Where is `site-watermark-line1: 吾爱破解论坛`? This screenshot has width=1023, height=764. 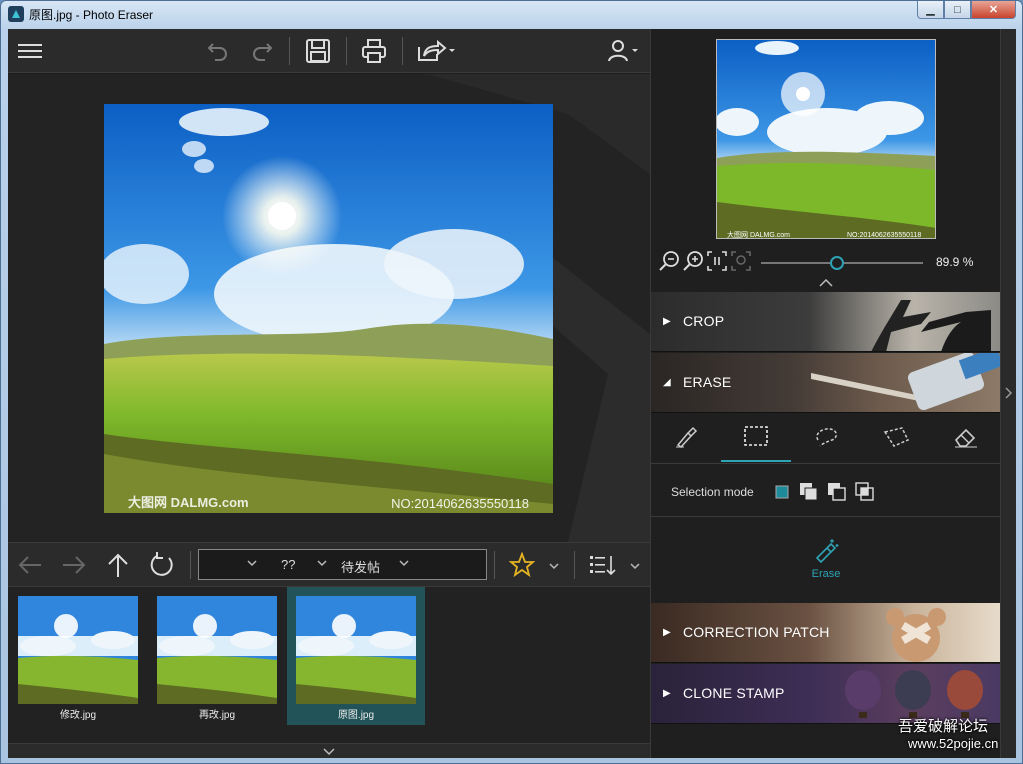 site-watermark-line1: 吾爱破解论坛 is located at coordinates (943, 726).